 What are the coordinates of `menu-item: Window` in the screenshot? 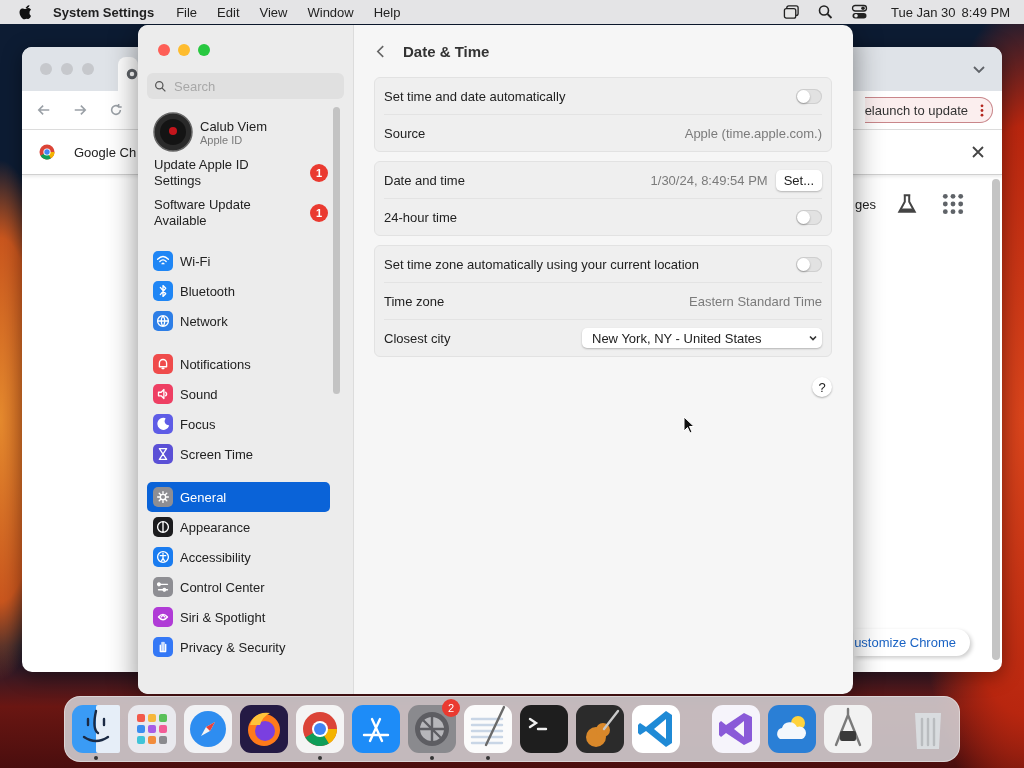 It's located at (330, 12).